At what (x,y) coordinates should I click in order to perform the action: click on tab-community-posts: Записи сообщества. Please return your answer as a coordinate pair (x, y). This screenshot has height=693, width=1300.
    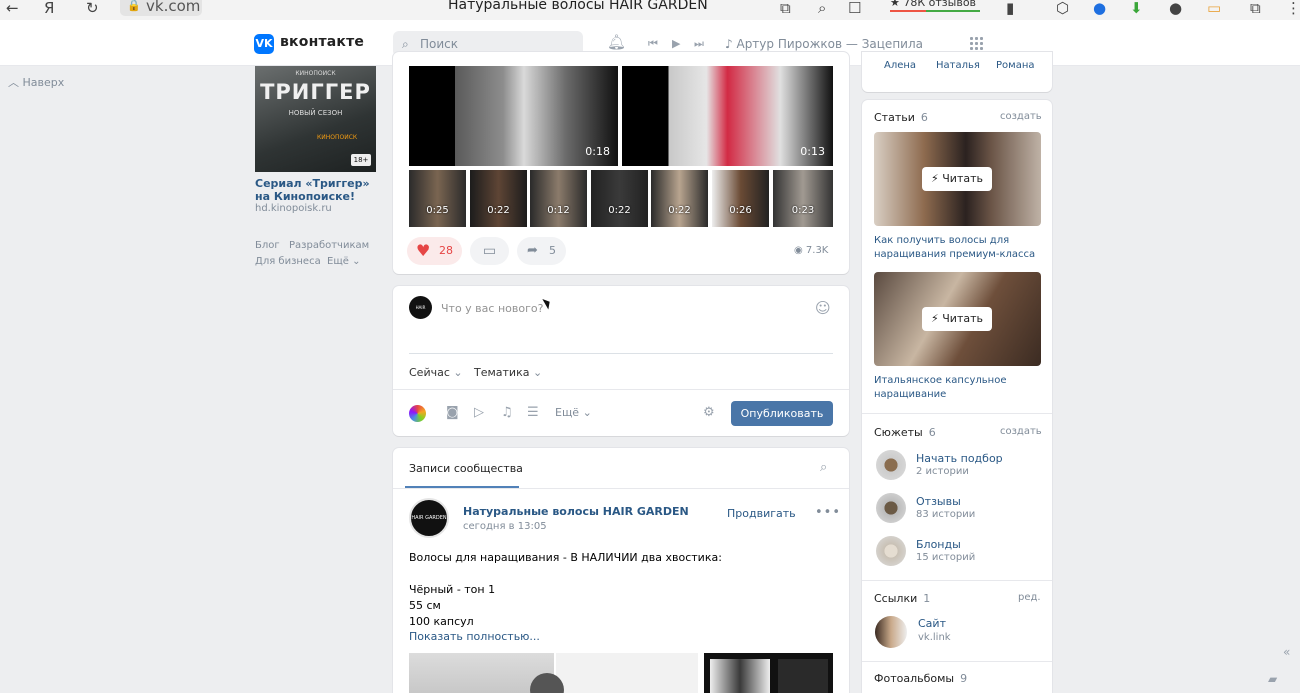
    Looking at the image, I should click on (466, 468).